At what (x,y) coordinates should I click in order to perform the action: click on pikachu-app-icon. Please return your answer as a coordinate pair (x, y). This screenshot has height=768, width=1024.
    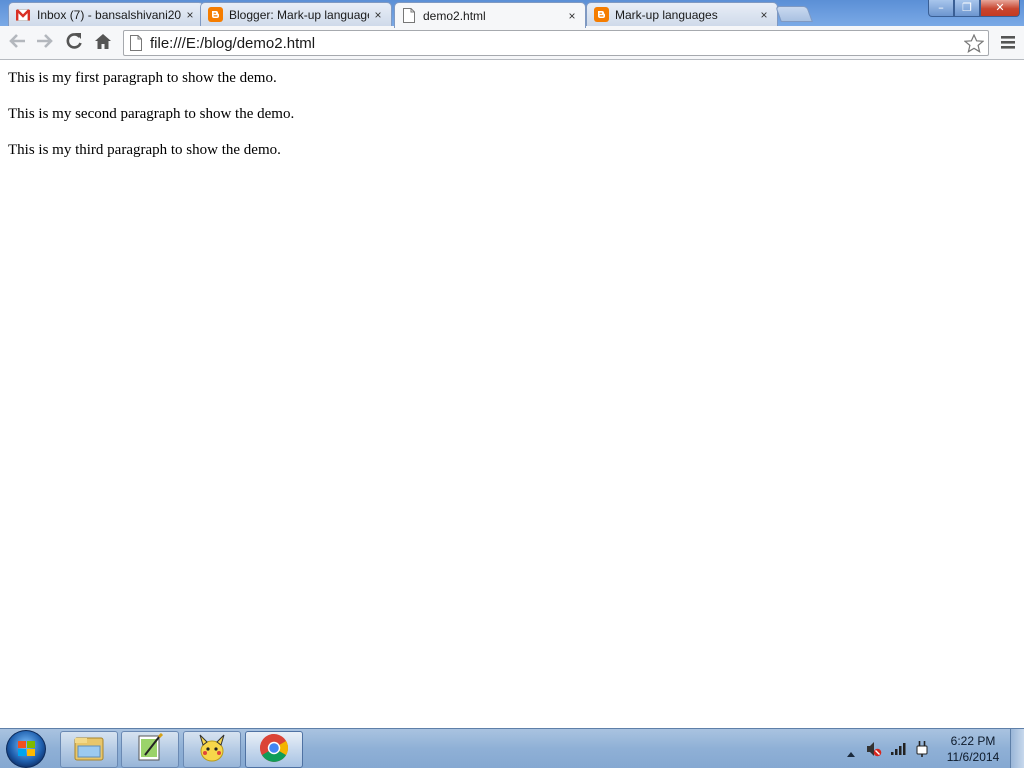
    Looking at the image, I should click on (212, 750).